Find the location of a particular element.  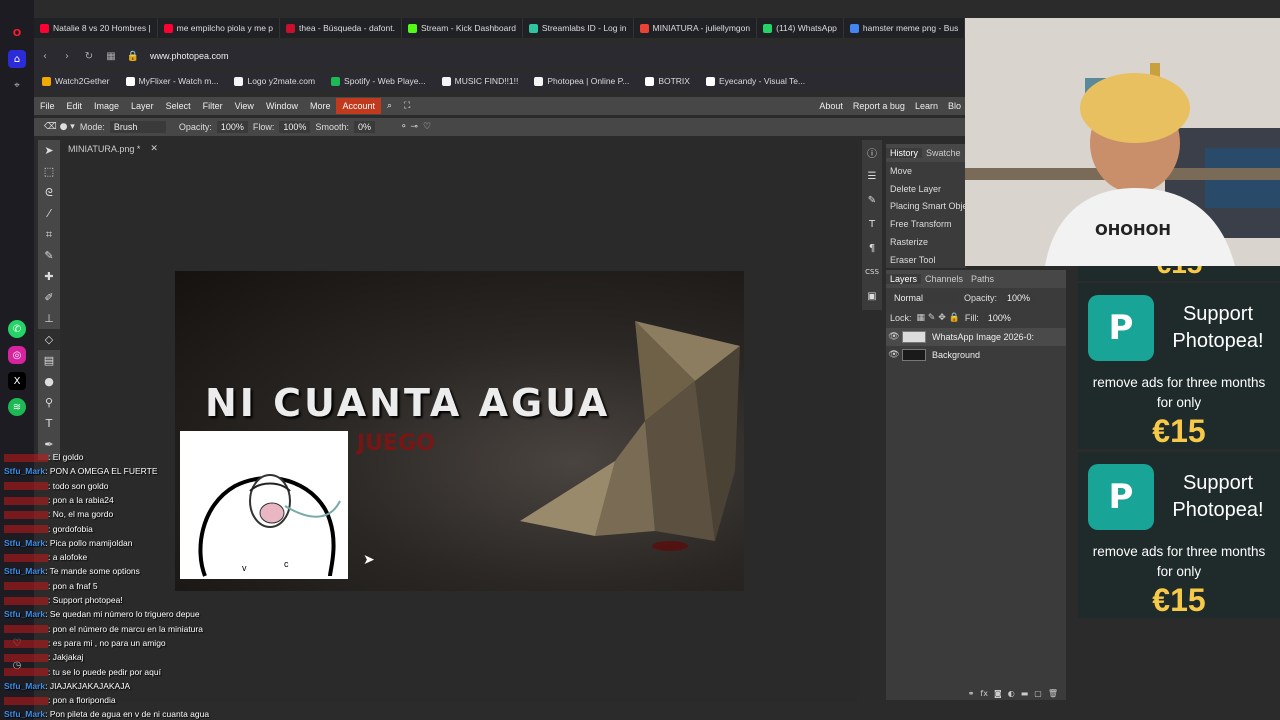

brush-tool-icon: ✐ is located at coordinates (49, 297).